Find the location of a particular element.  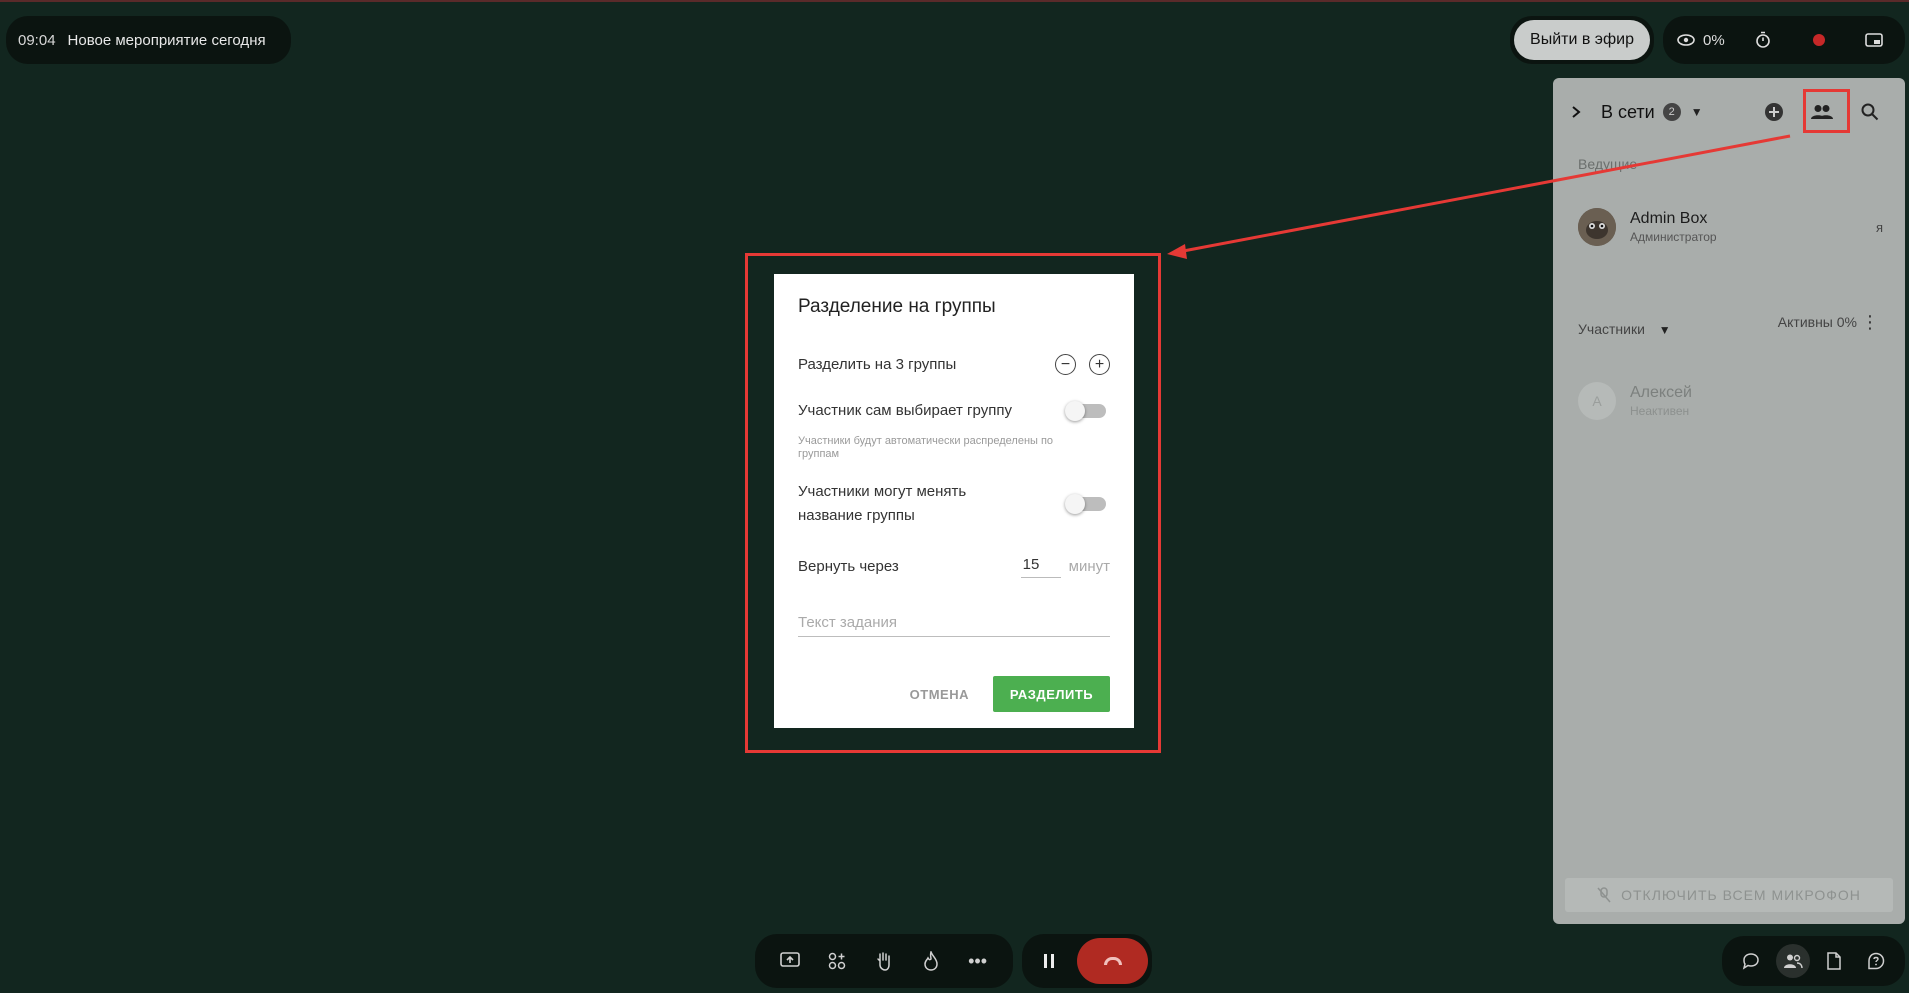

raise-hand-icon is located at coordinates (884, 961).